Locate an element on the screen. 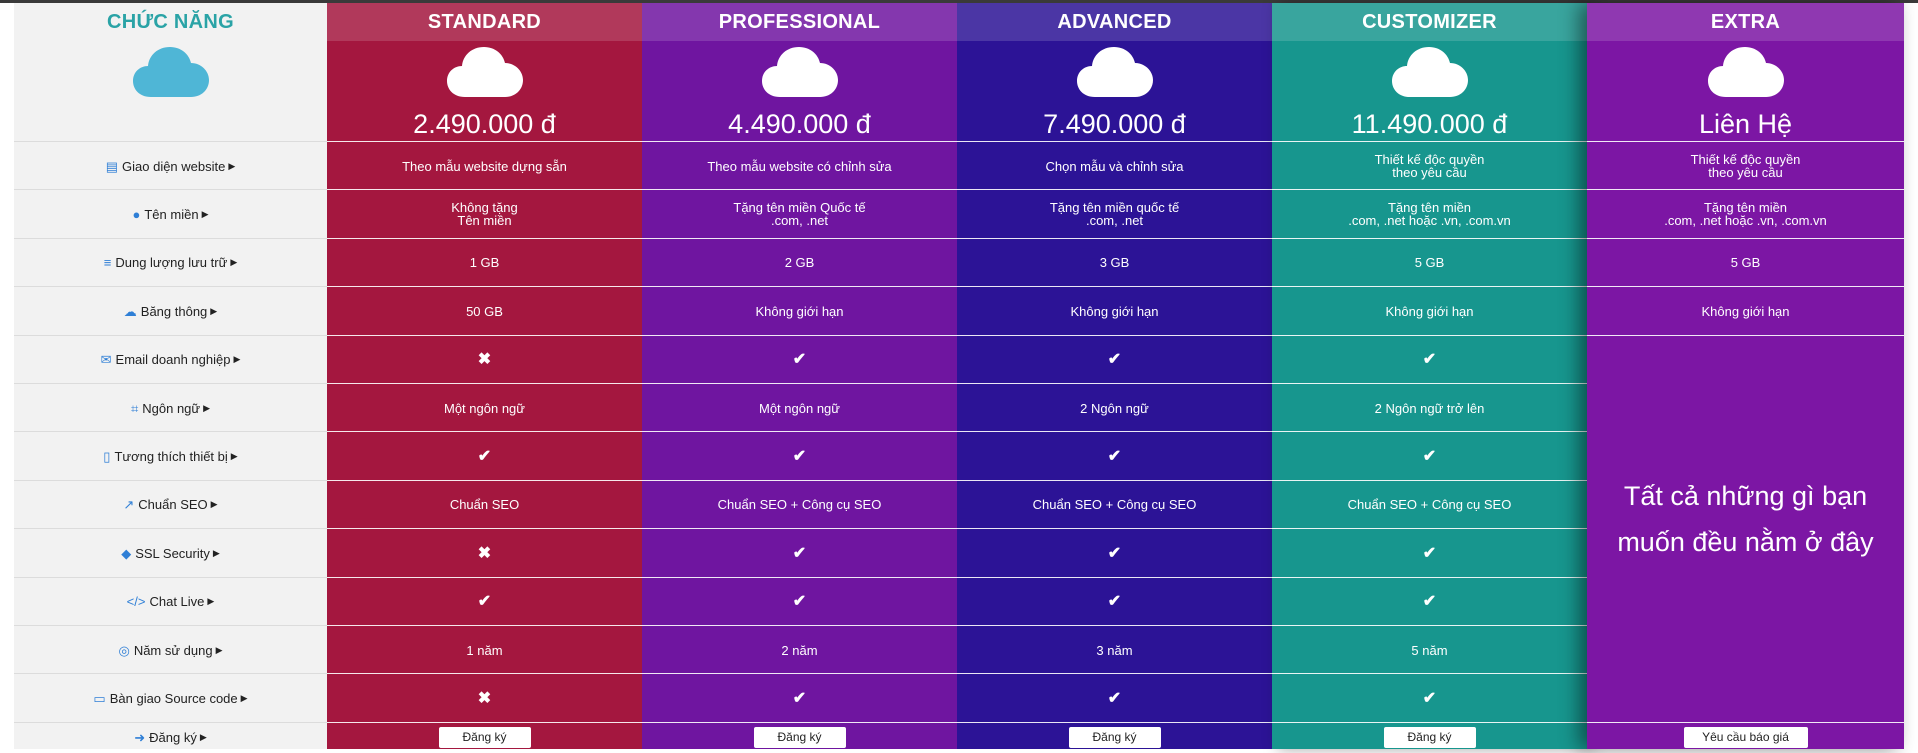 The image size is (1918, 753). value-cell: Theo mẫu website có chỉnh sửa is located at coordinates (799, 165).